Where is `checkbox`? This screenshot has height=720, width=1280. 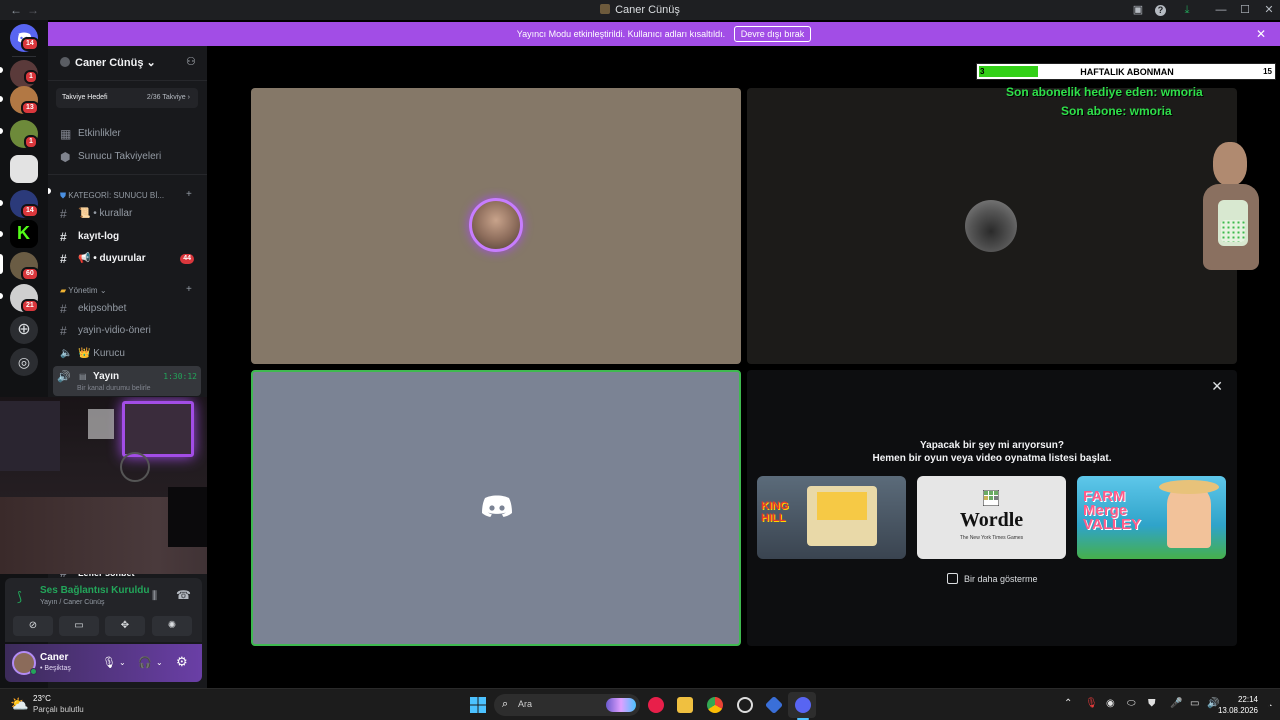
checkbox is located at coordinates (952, 578).